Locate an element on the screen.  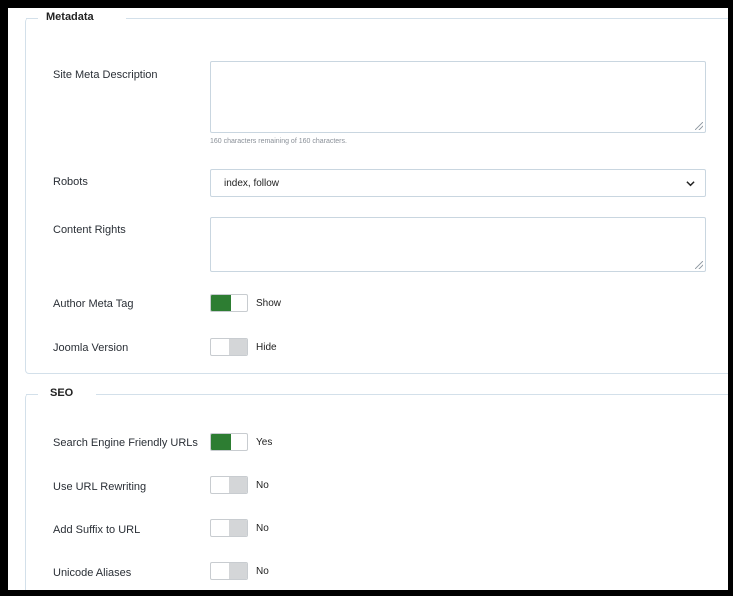
url-rewriting-toggle is located at coordinates (229, 485).